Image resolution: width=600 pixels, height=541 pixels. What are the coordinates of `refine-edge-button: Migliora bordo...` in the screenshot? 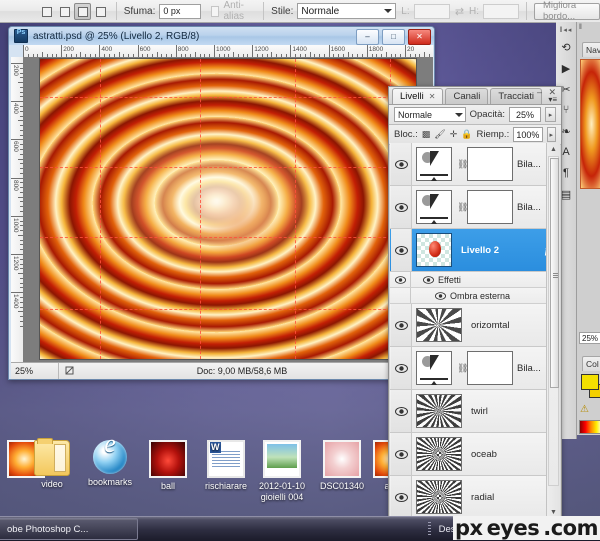 It's located at (566, 11).